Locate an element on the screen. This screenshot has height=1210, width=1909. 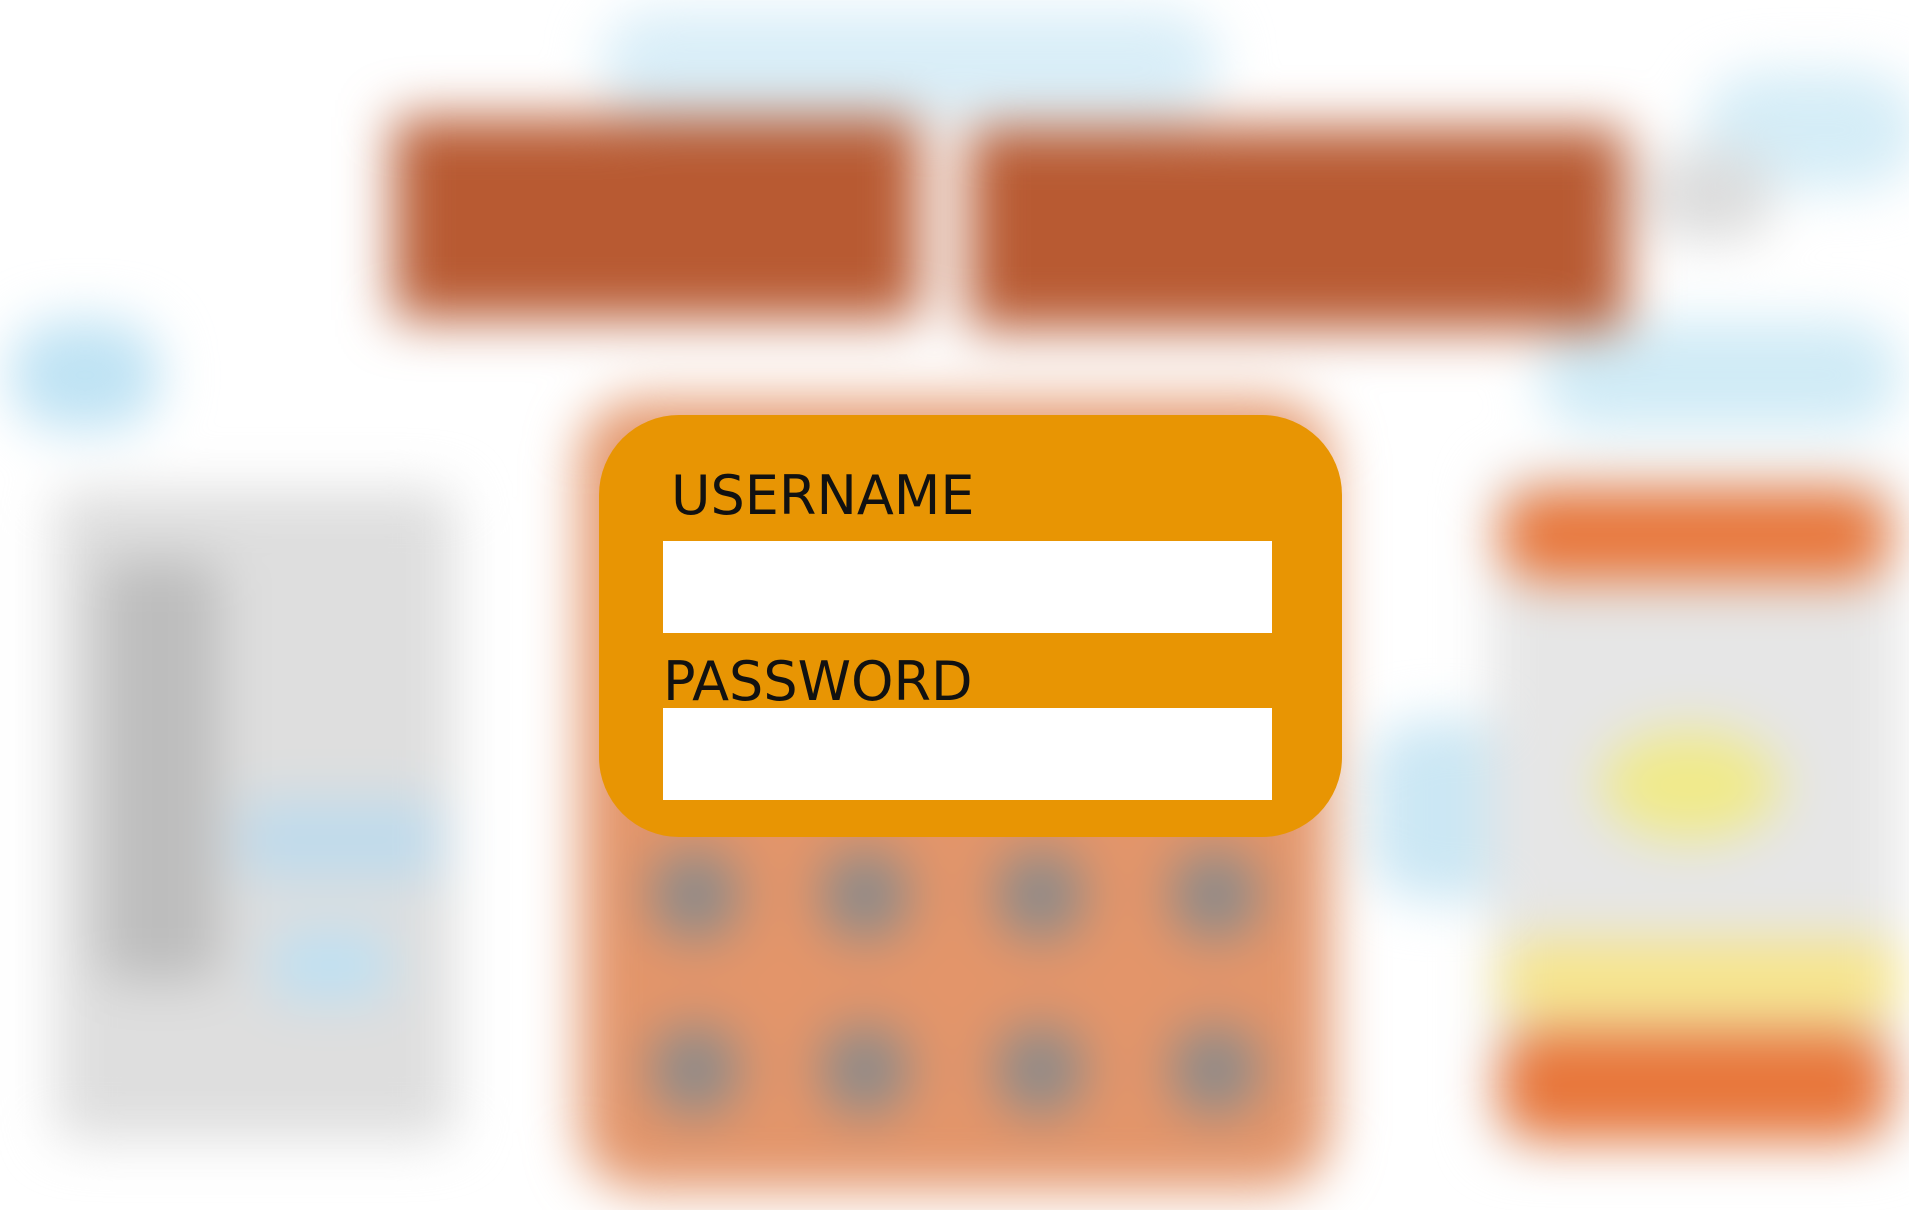
username-label: USERNAME is located at coordinates (823, 495).